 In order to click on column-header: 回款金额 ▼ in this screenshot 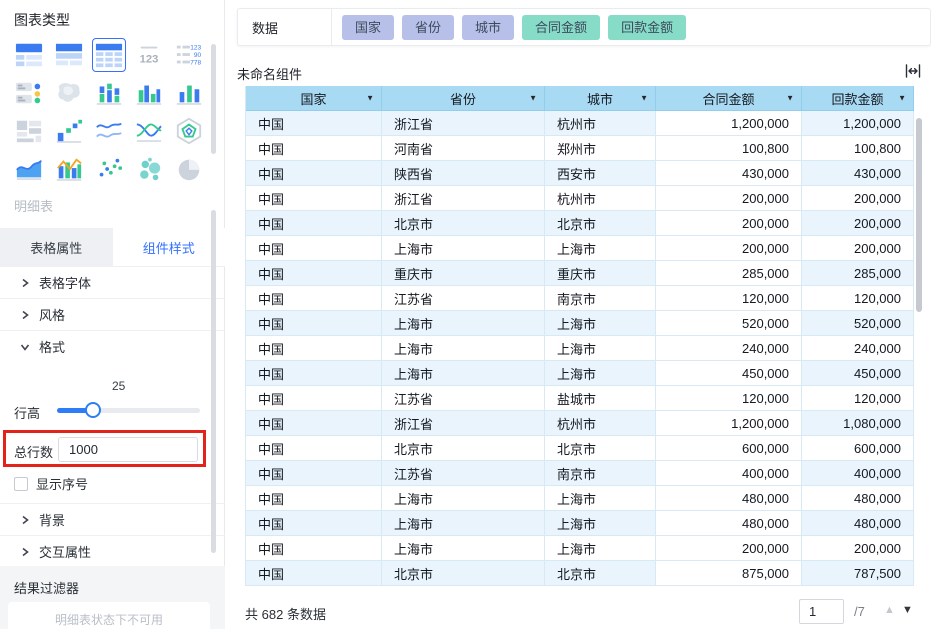, I will do `click(858, 98)`.